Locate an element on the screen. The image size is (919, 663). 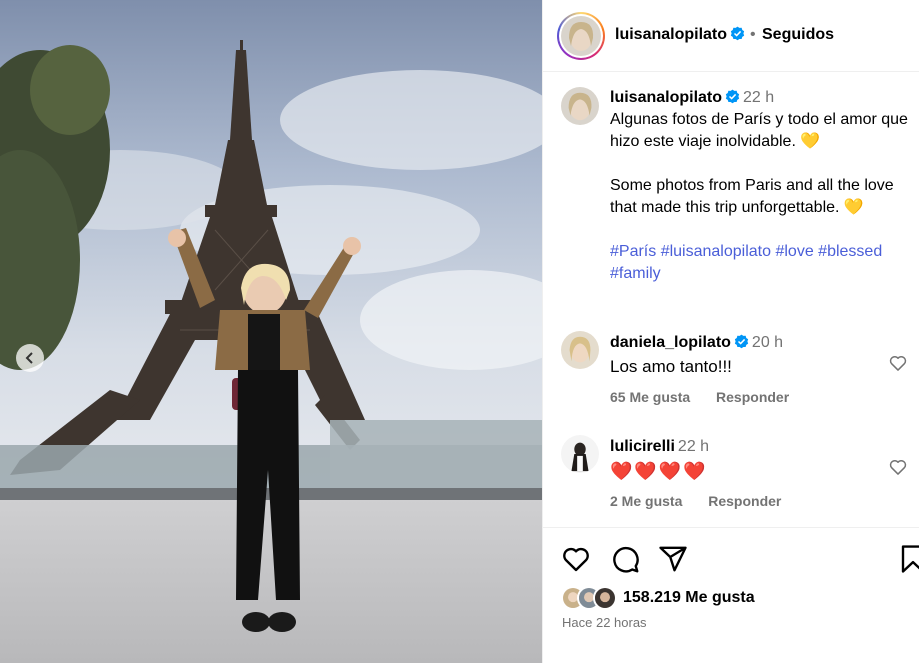
author-avatar-image is located at coordinates (581, 36).